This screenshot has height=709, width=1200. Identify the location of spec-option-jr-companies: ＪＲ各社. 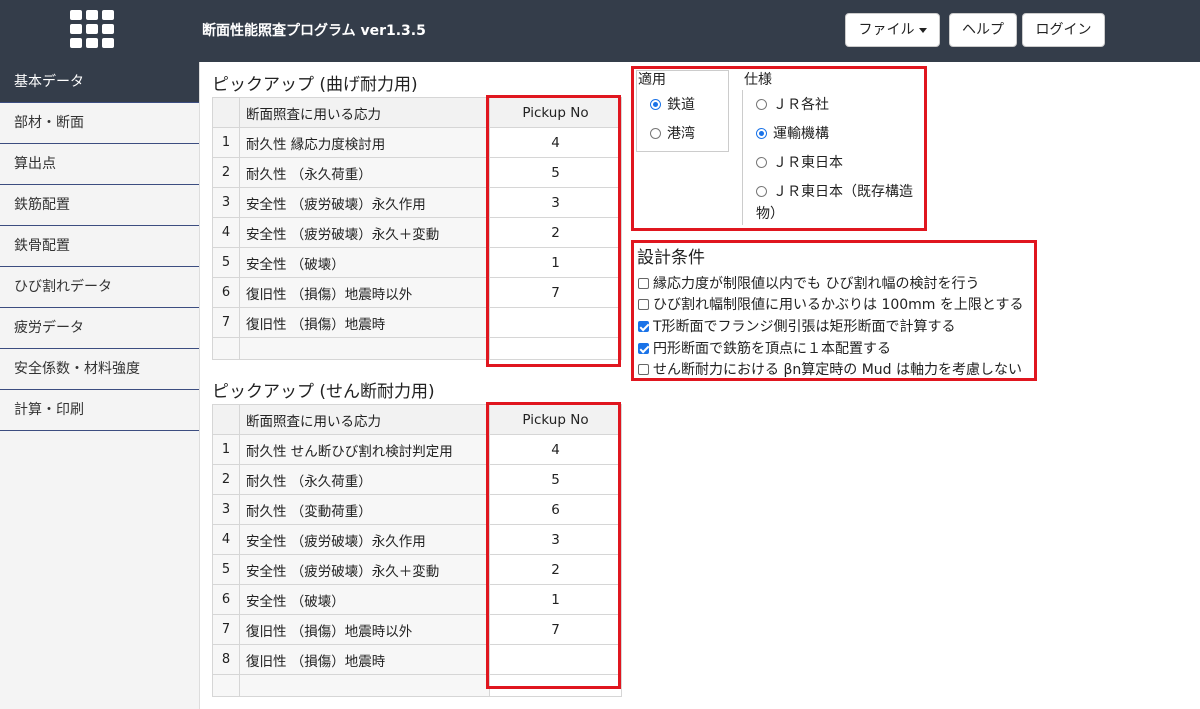
(792, 104).